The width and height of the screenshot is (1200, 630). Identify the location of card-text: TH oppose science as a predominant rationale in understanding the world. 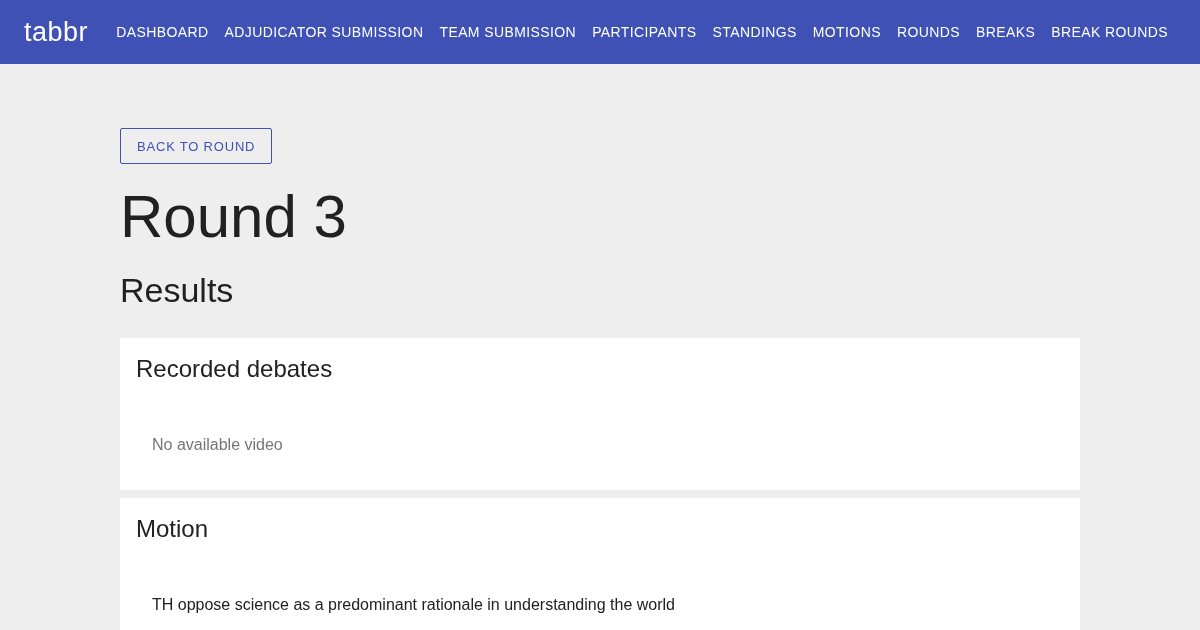
(414, 605).